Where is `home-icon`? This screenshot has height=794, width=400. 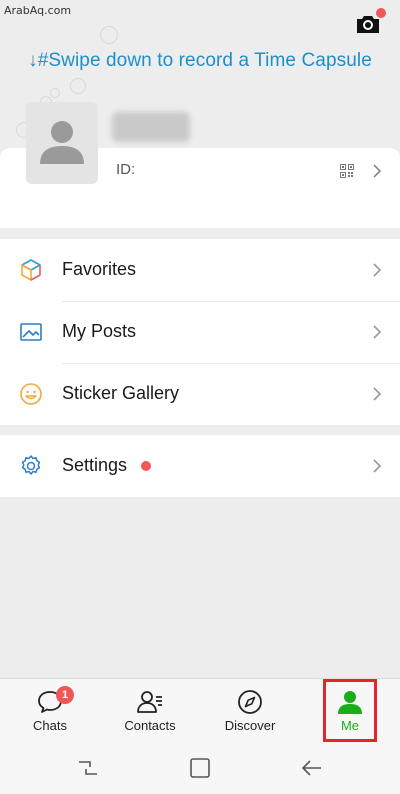 home-icon is located at coordinates (200, 768).